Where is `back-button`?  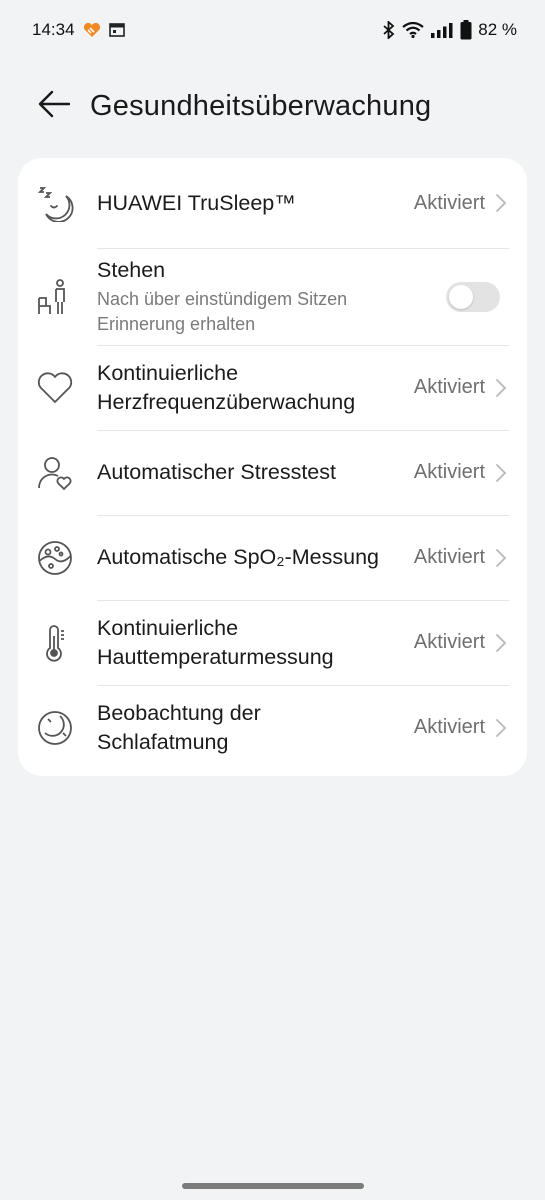 back-button is located at coordinates (54, 106).